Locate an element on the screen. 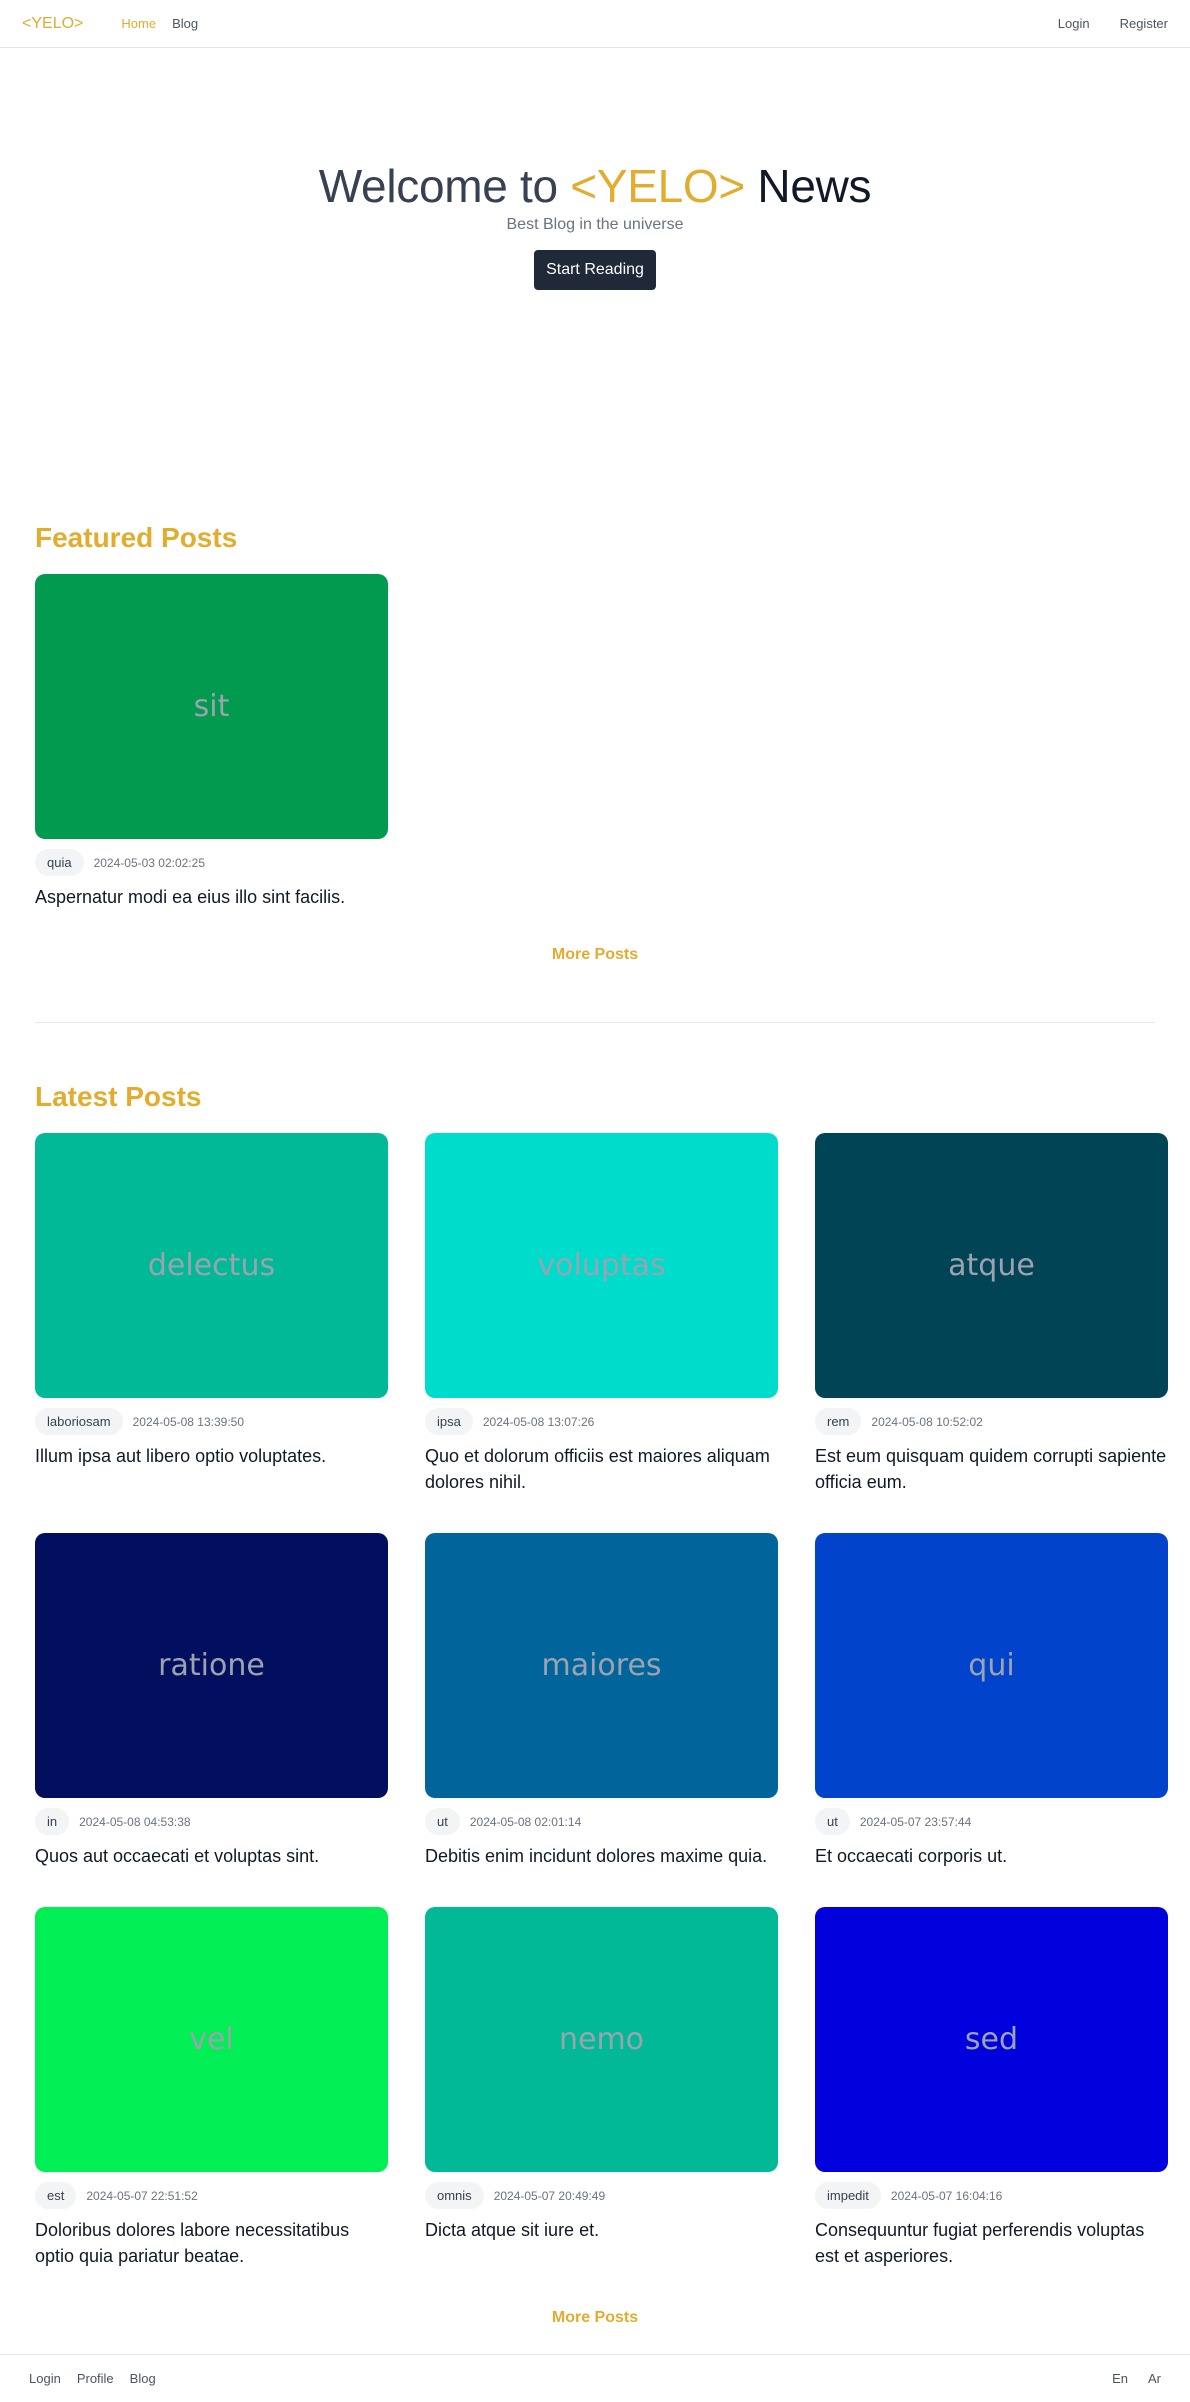  post-date: 2024-05-08 10:52:02 is located at coordinates (927, 1421).